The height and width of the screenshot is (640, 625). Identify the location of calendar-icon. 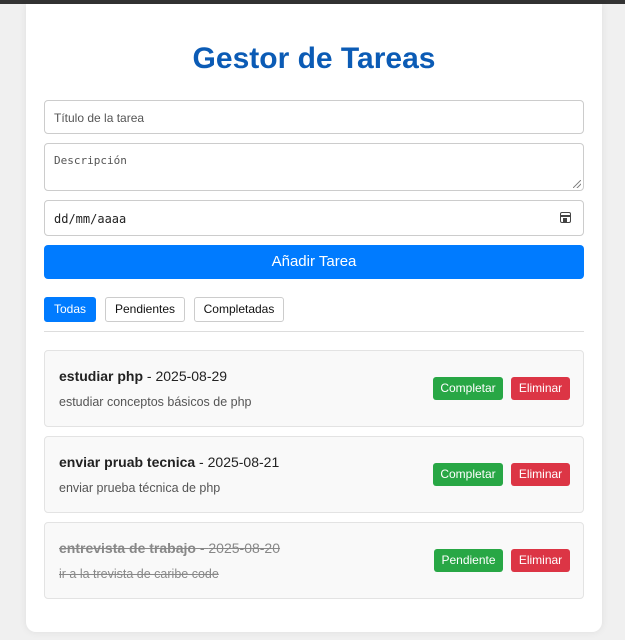
(565, 217).